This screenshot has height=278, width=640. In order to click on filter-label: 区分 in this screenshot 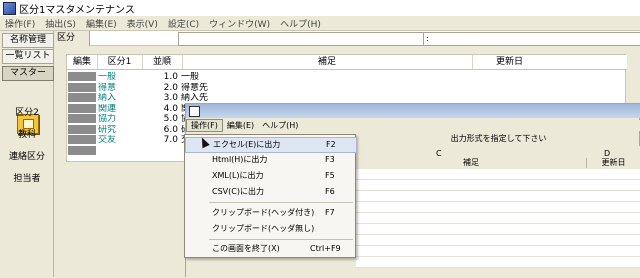, I will do `click(72, 38)`.